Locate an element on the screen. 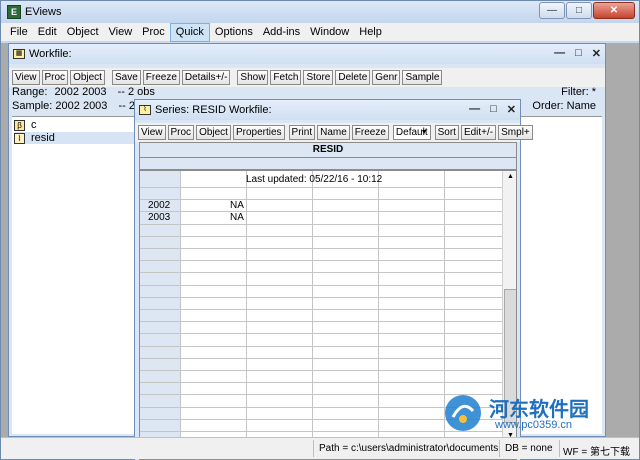 This screenshot has height=460, width=640. watermark-logo: 河东软件园 www.pc0359.cn is located at coordinates (539, 414).